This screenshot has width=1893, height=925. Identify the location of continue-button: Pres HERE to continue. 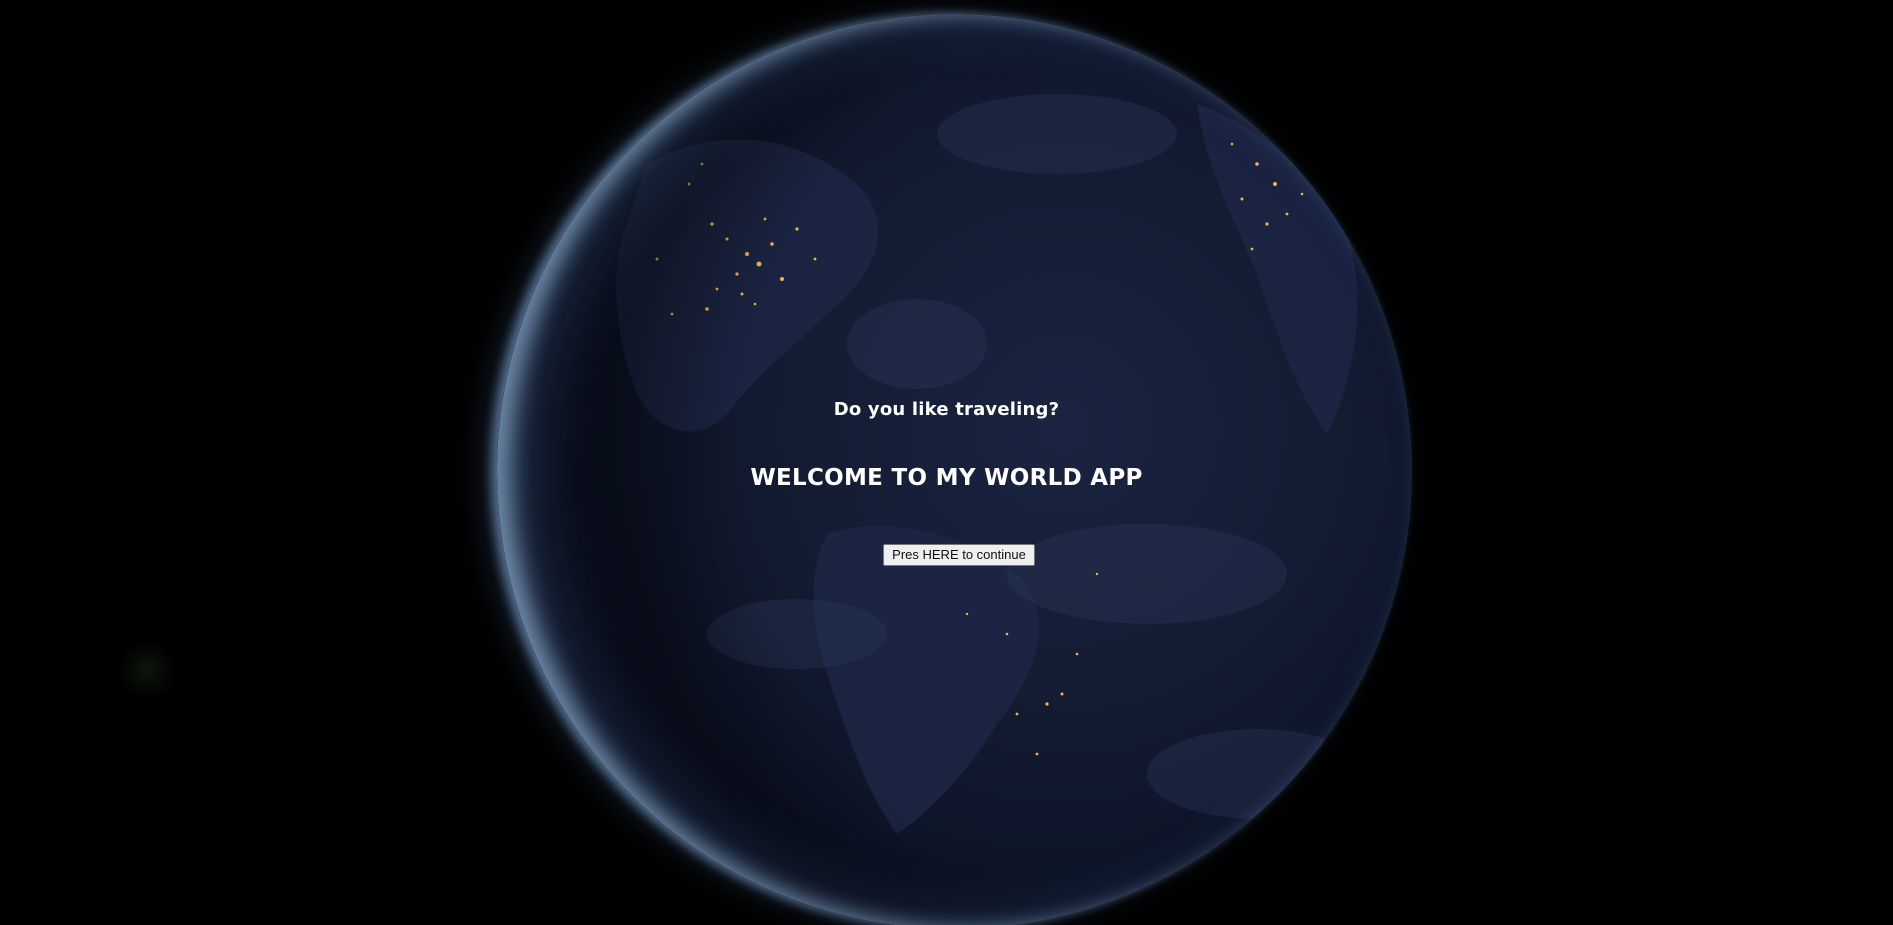
(959, 555).